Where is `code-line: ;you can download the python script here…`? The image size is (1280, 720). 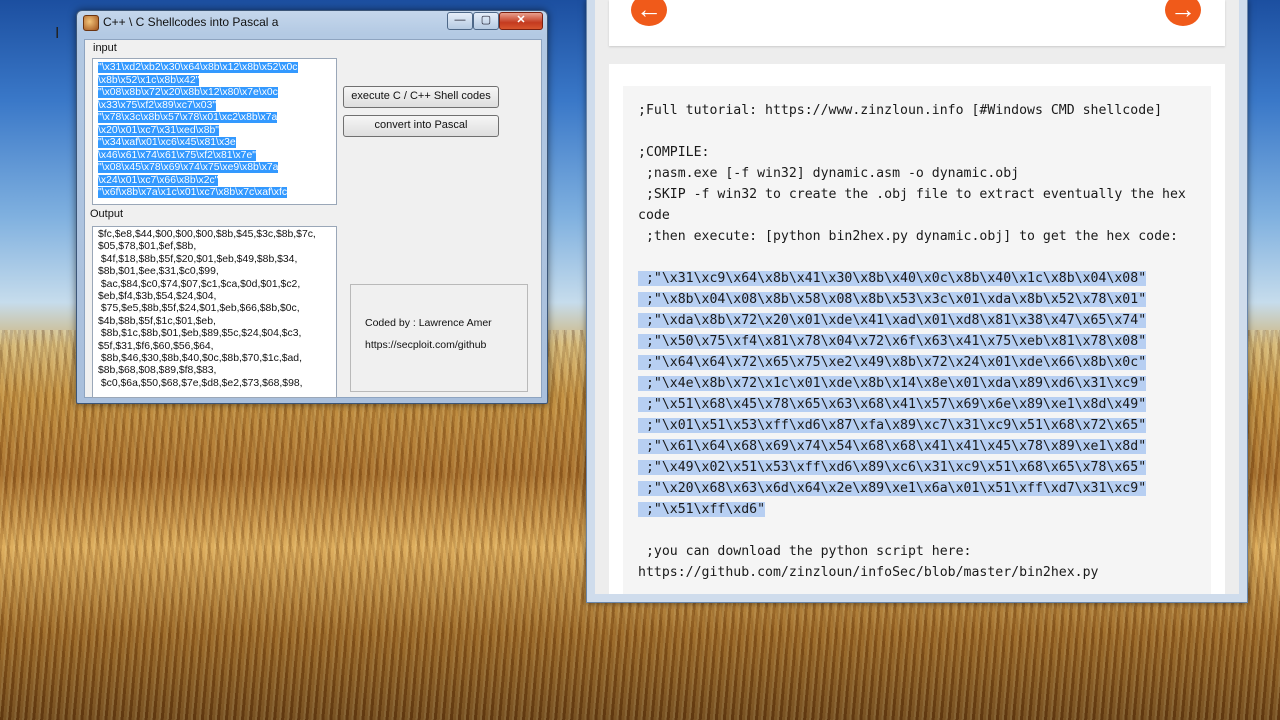
code-line: ;you can download the python script here… is located at coordinates (805, 551).